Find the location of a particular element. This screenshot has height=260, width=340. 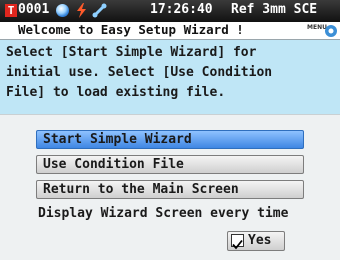

connection-icon is located at coordinates (99, 10).